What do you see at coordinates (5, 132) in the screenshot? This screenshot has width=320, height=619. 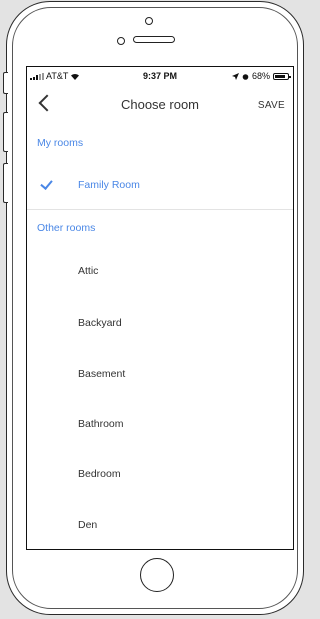 I see `volume-up-button` at bounding box center [5, 132].